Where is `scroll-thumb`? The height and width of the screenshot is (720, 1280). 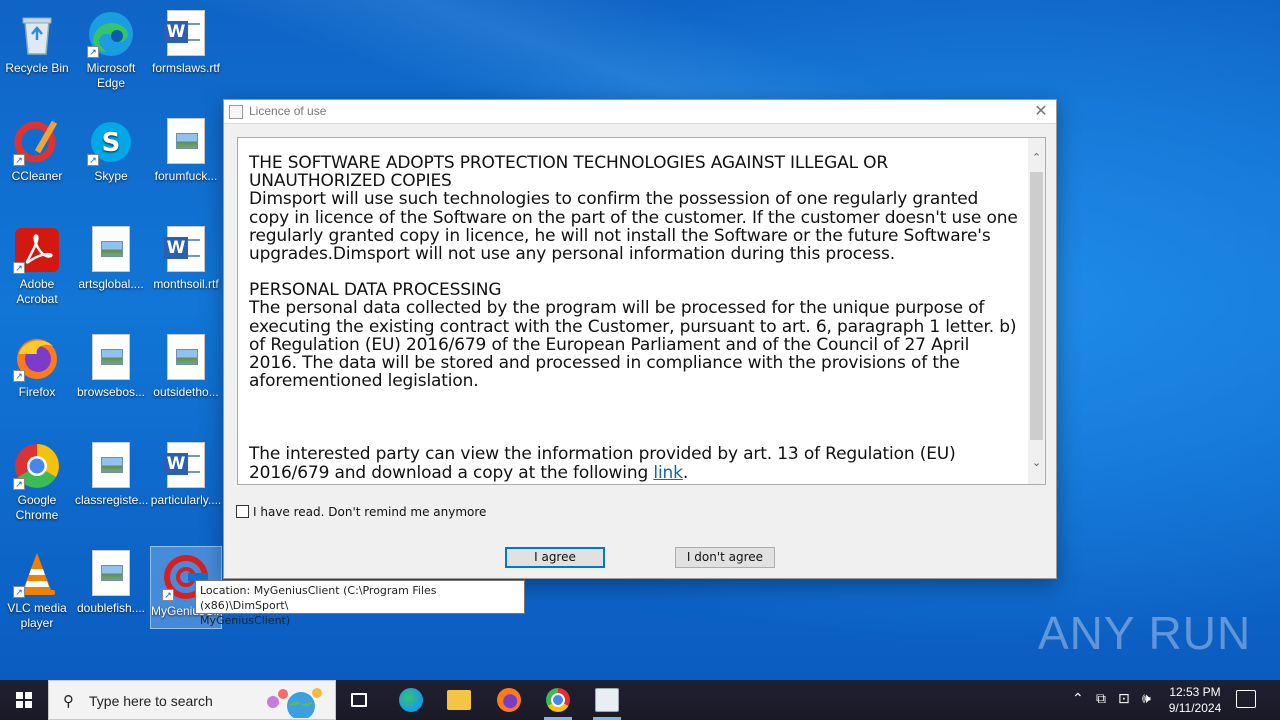 scroll-thumb is located at coordinates (1036, 306).